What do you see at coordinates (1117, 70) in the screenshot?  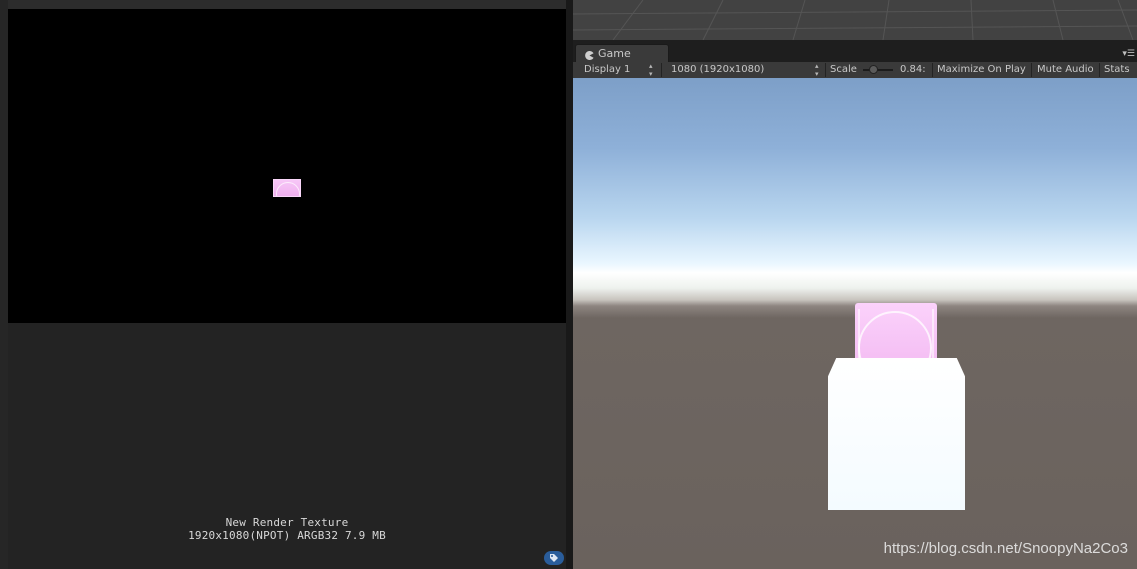 I see `stats-toggle: Stats` at bounding box center [1117, 70].